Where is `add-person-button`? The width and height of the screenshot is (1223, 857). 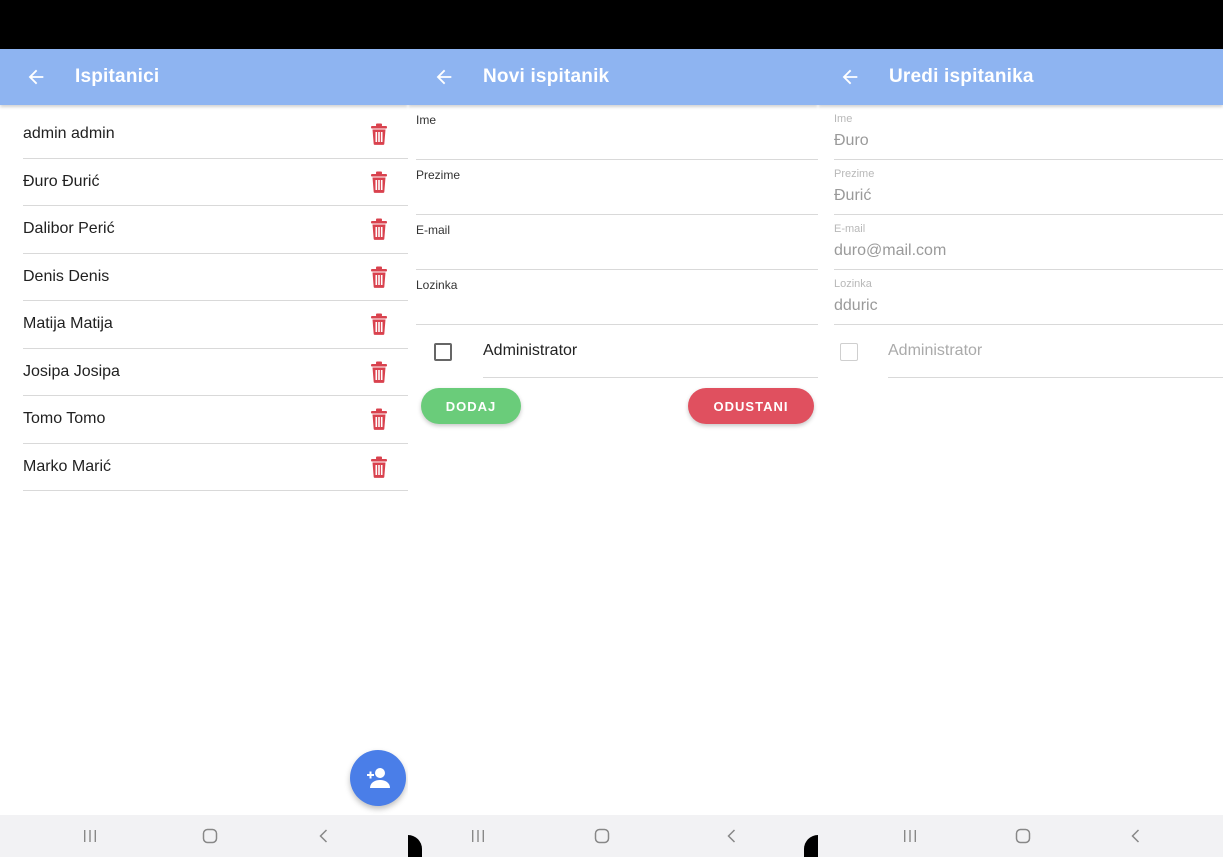
add-person-button is located at coordinates (378, 778).